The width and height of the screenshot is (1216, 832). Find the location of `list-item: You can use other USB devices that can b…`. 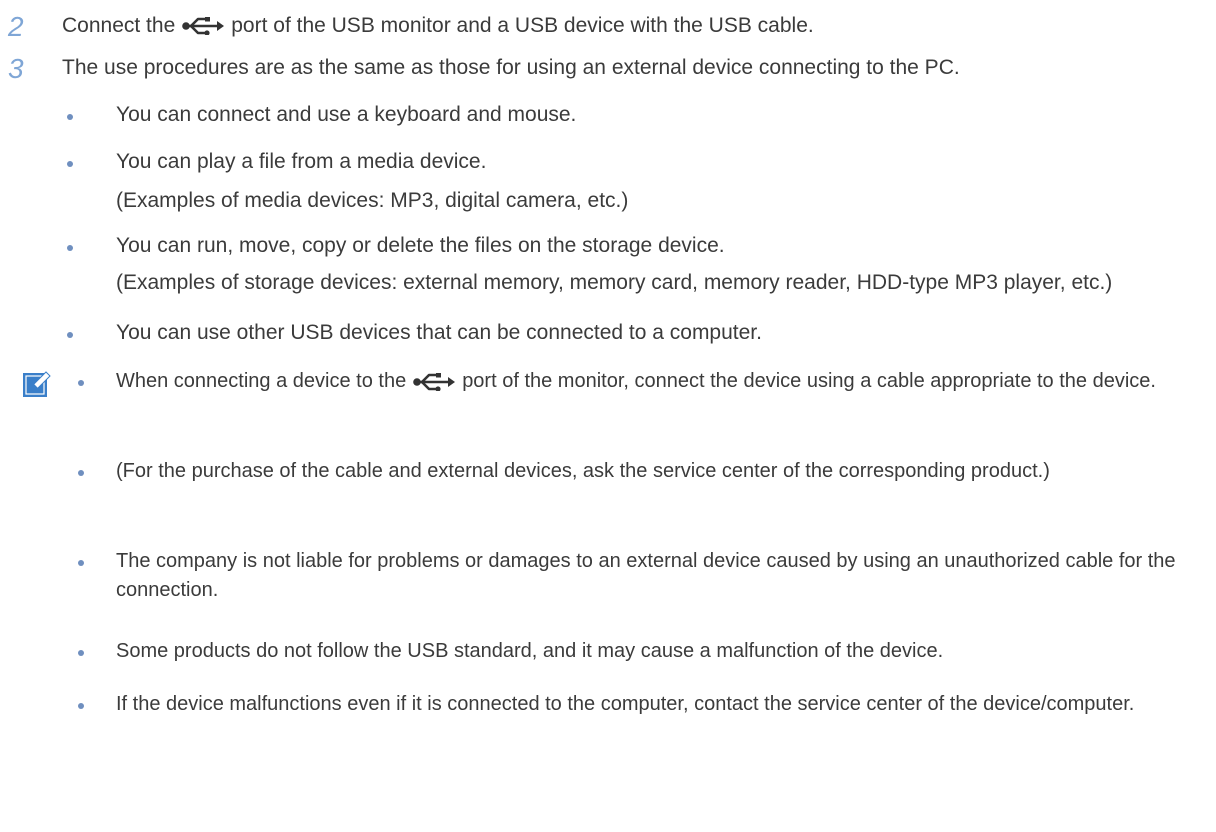

list-item: You can use other USB devices that can b… is located at coordinates (439, 332).